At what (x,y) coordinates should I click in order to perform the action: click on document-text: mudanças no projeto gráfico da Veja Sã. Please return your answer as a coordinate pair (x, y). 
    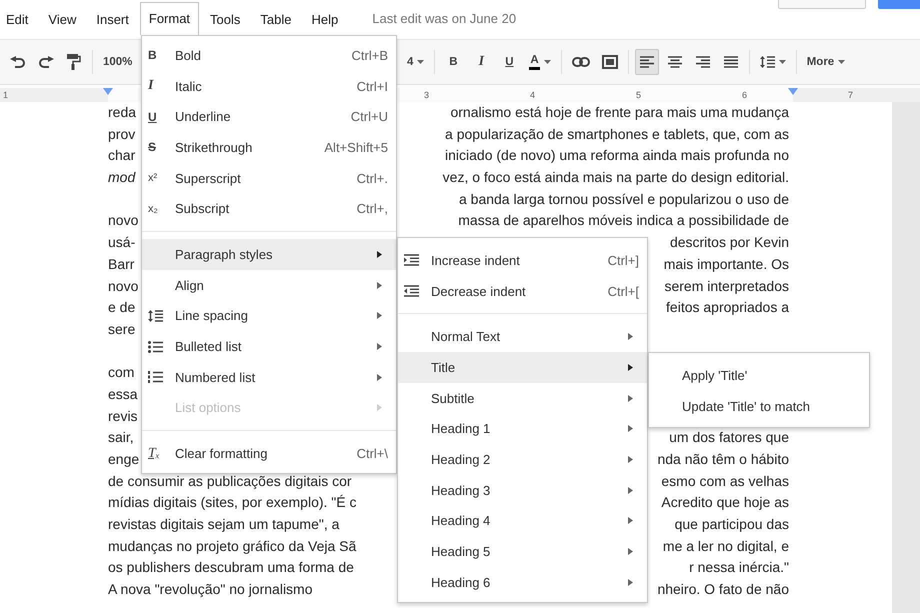
    Looking at the image, I should click on (232, 546).